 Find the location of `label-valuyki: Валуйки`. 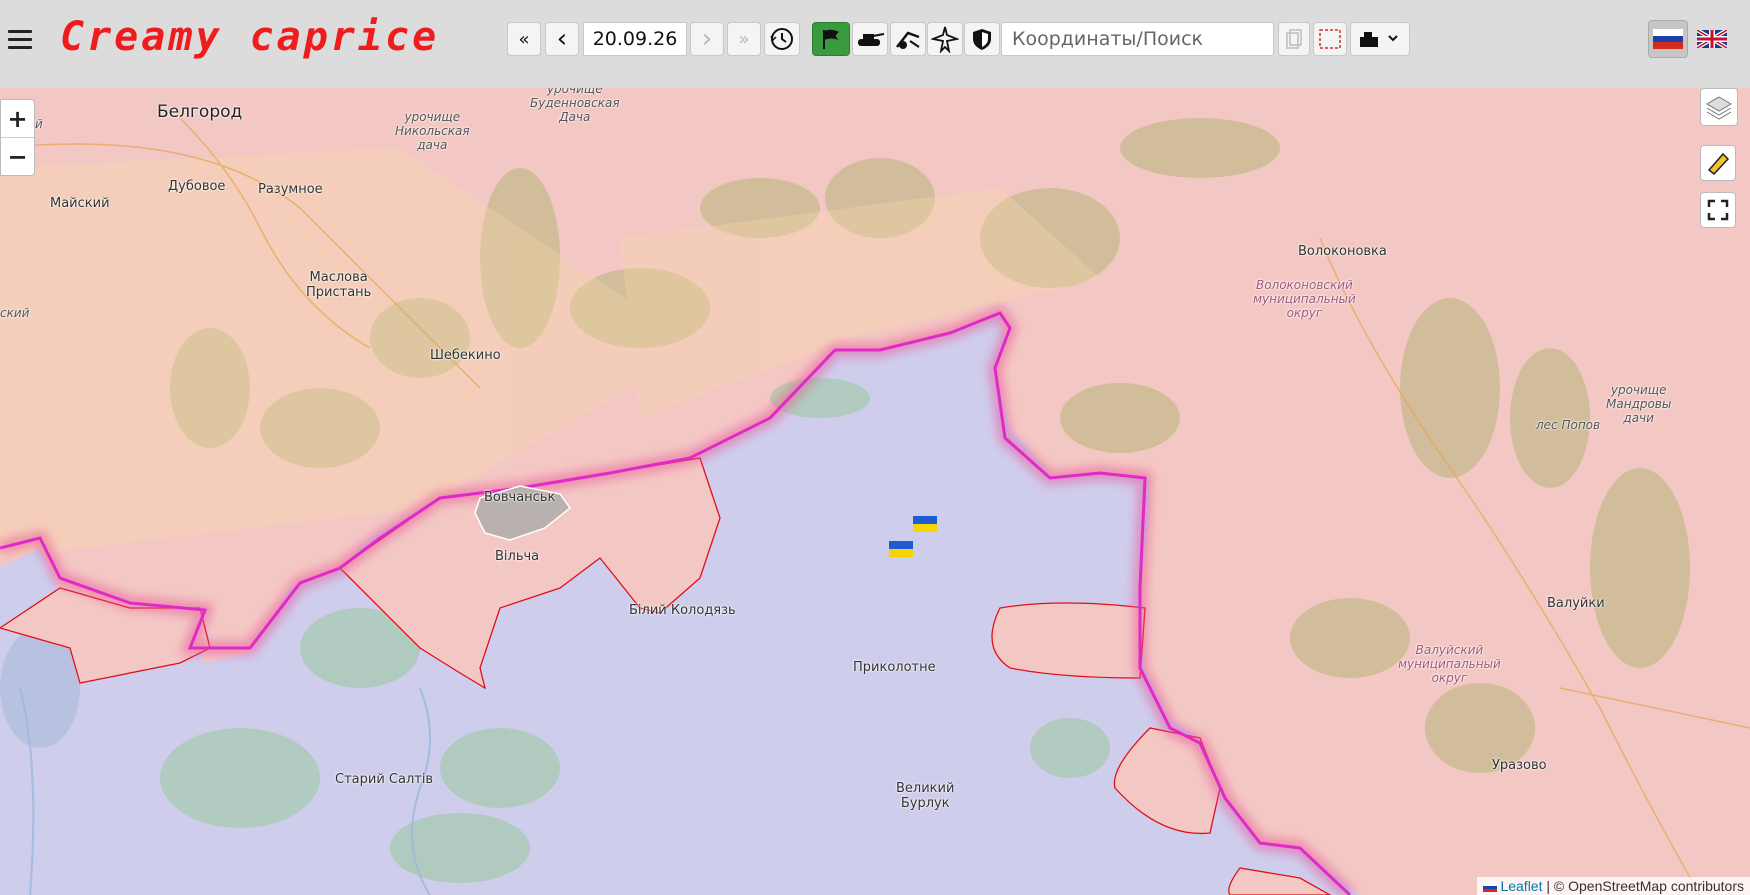

label-valuyki: Валуйки is located at coordinates (1576, 603).